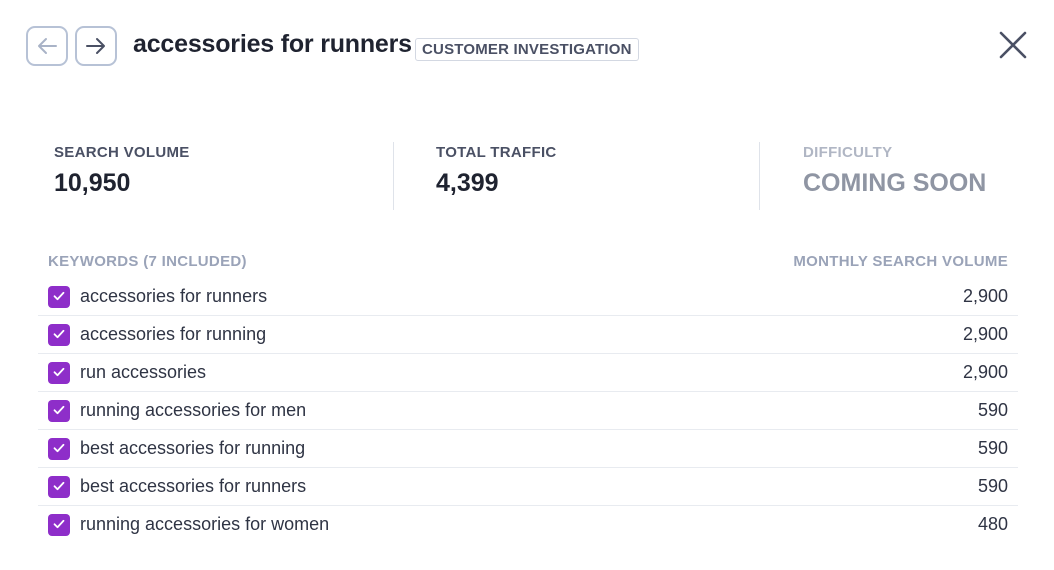 The height and width of the screenshot is (570, 1054). What do you see at coordinates (143, 372) in the screenshot?
I see `keyword-text: run accessories` at bounding box center [143, 372].